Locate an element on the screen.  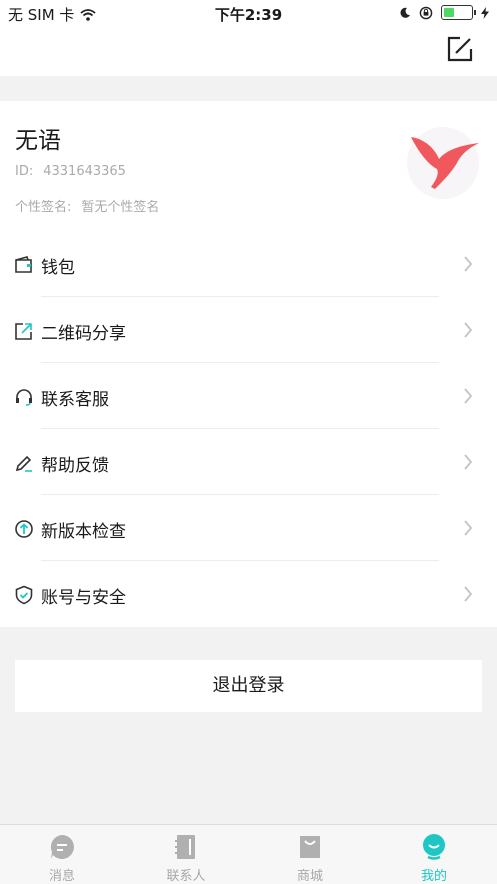
battery-icon is located at coordinates (458, 12).